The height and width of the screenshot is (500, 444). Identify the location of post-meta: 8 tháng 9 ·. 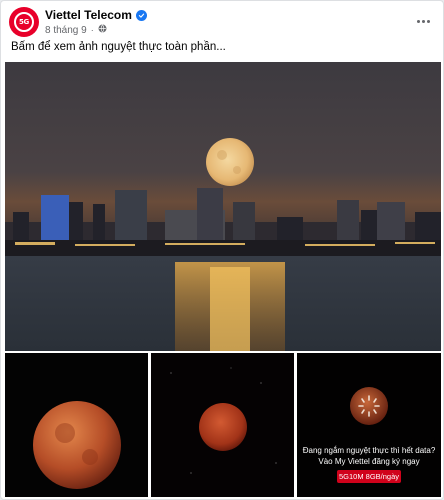
(76, 30).